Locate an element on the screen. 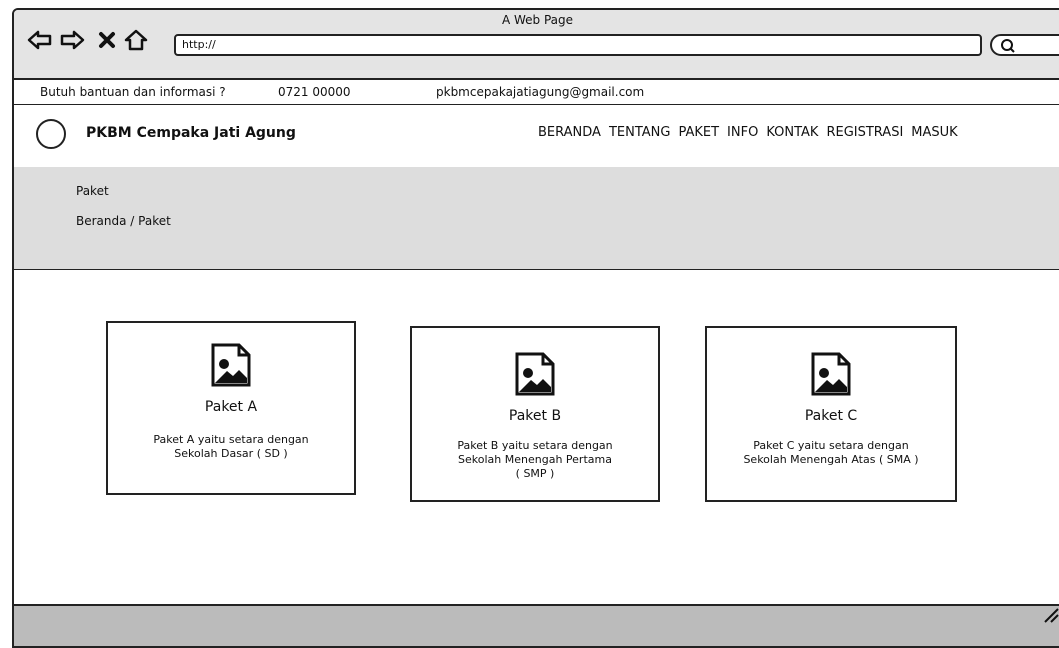  logo is located at coordinates (51, 134).